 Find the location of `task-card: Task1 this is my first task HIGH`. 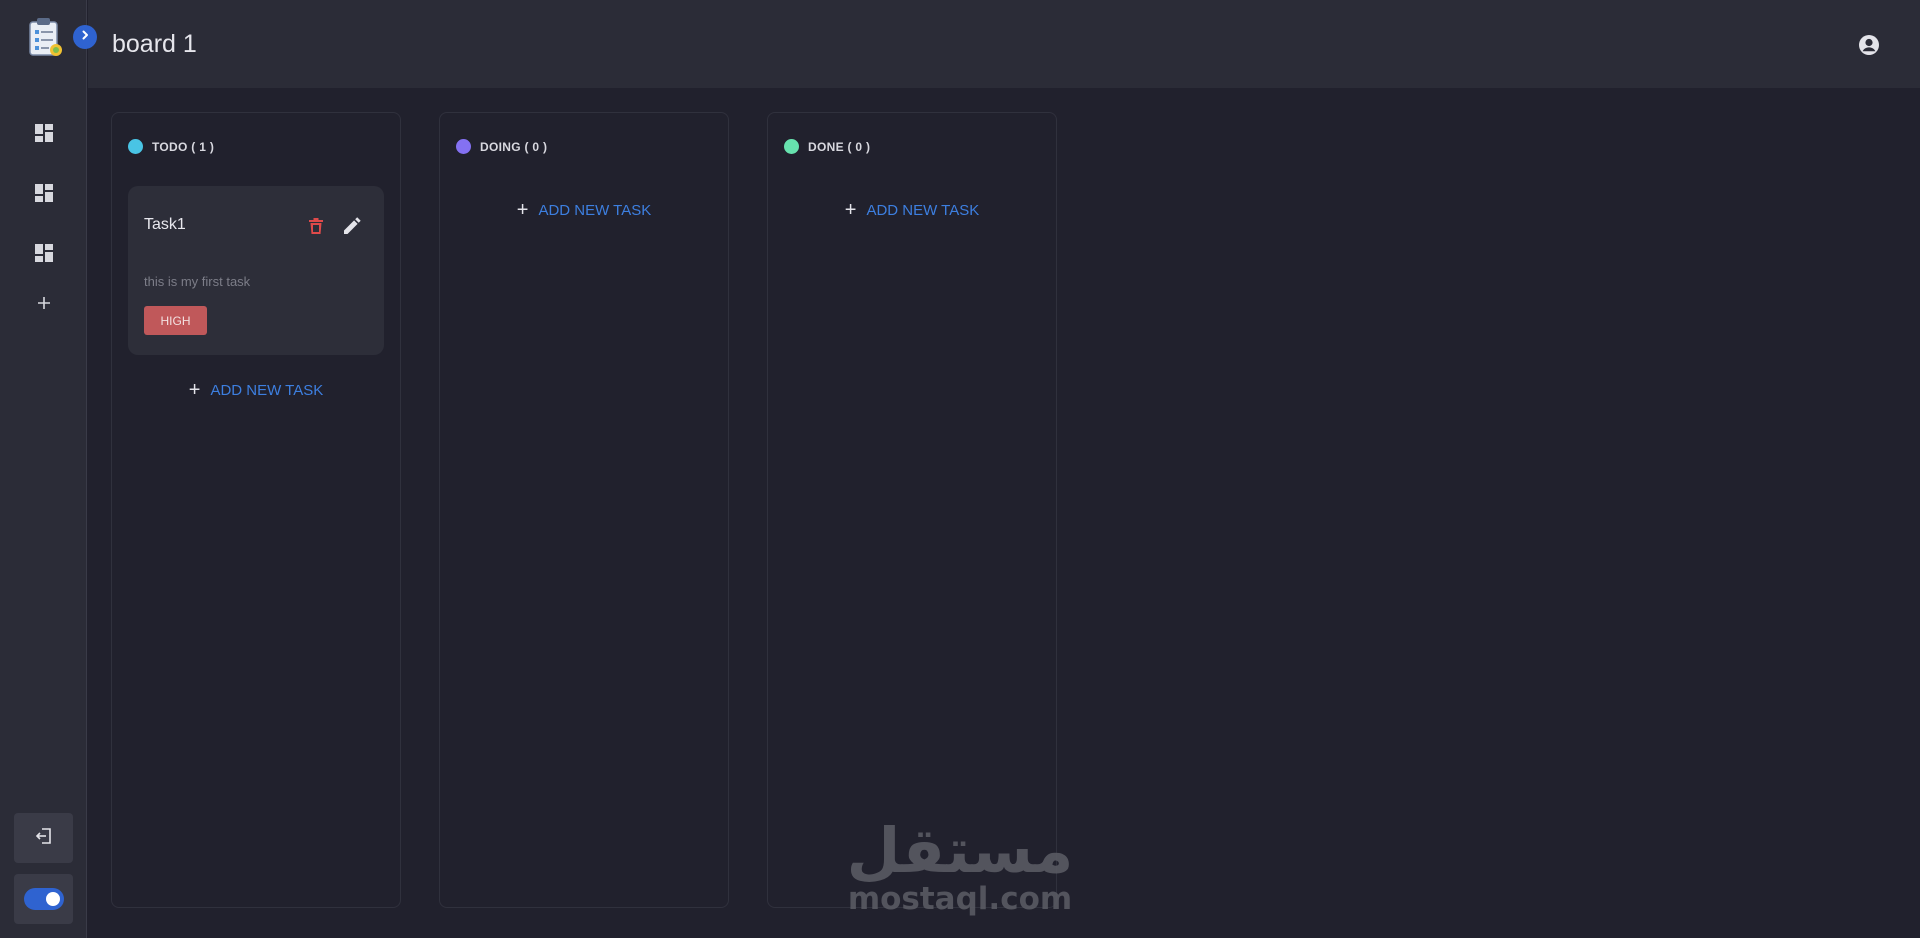

task-card: Task1 this is my first task HIGH is located at coordinates (256, 270).